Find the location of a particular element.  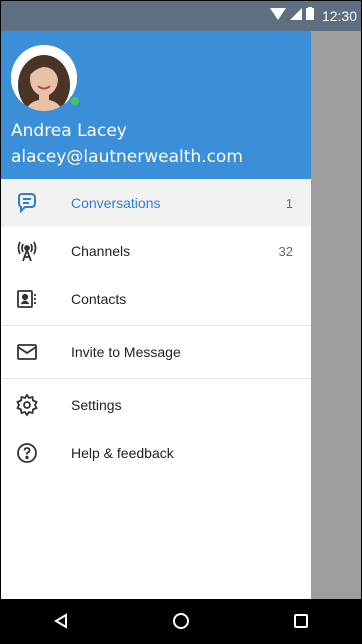

menu-item-count: 32 is located at coordinates (285, 251).